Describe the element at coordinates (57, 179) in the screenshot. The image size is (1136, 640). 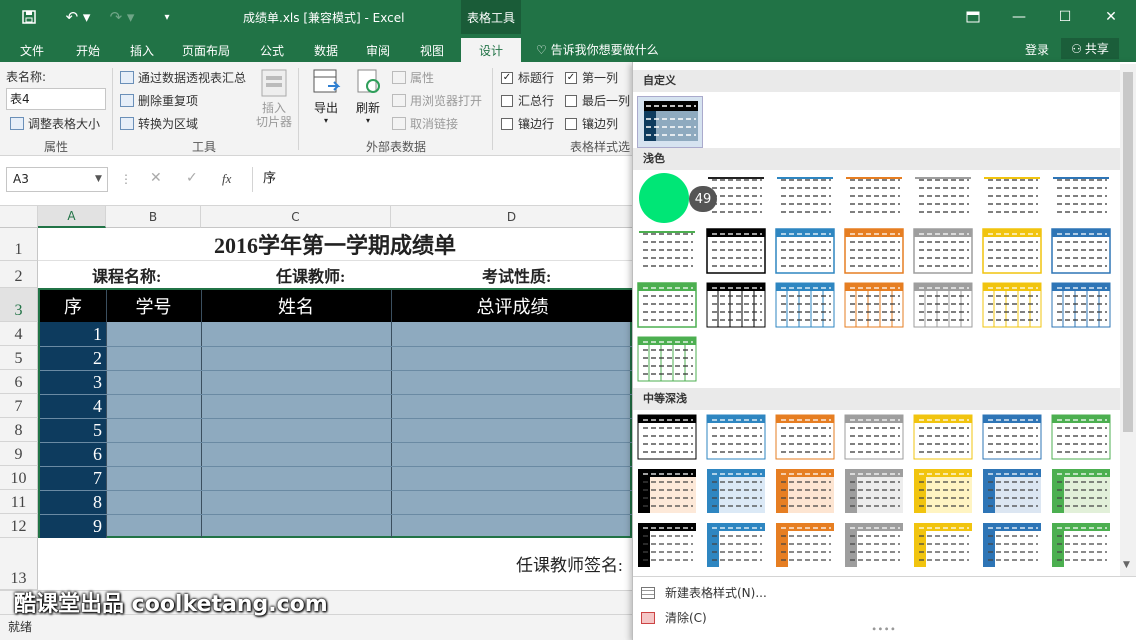
I see `name-box: A3` at that location.